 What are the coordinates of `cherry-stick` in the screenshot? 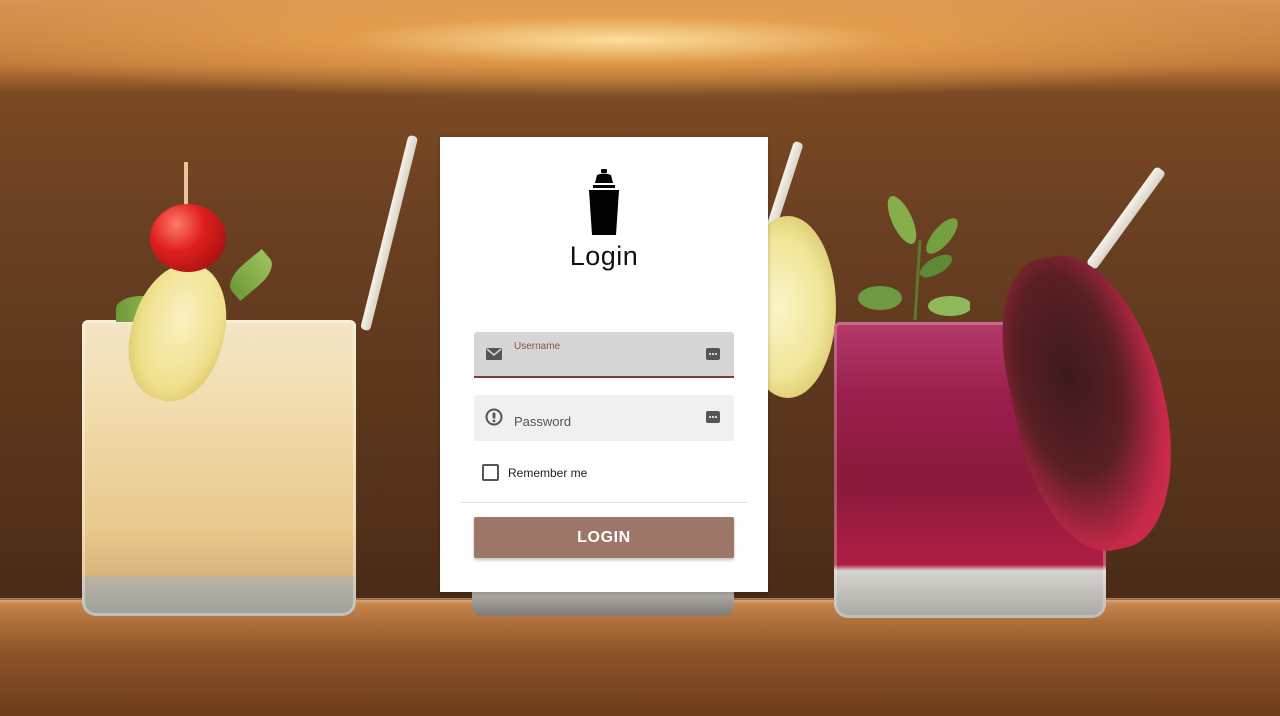 It's located at (186, 186).